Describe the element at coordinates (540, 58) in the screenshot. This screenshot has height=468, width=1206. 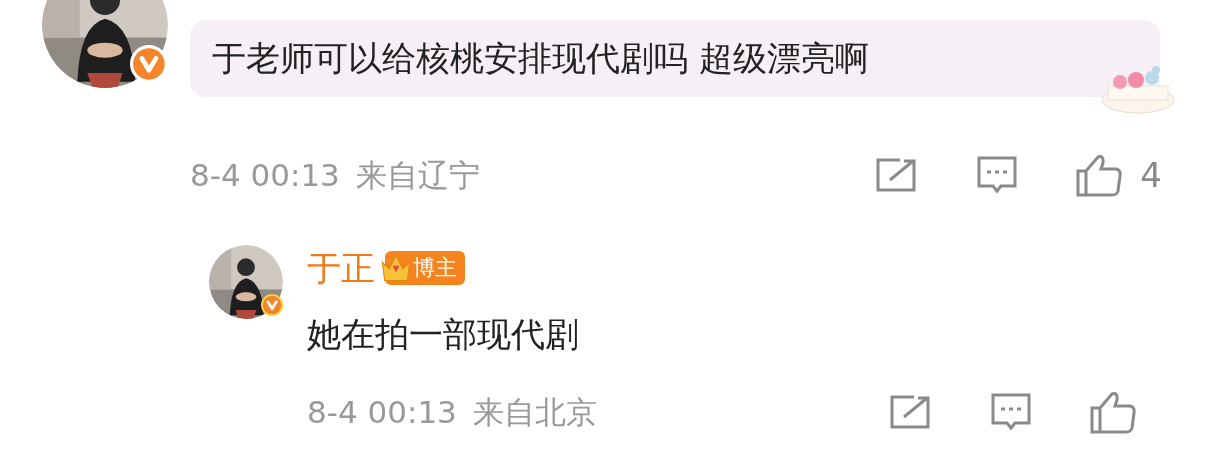
I see `comment-text: 于老师可以给核桃安排现代剧吗 超级漂亮啊` at that location.